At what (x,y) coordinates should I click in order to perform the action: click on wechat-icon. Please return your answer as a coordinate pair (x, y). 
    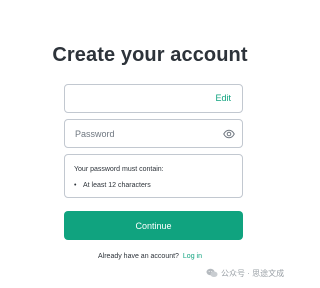
    Looking at the image, I should click on (212, 272).